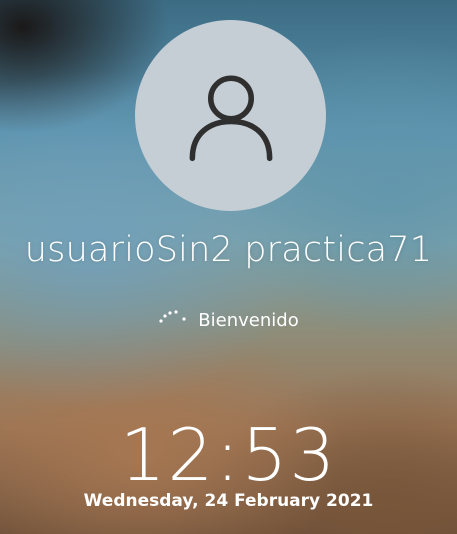 This screenshot has height=534, width=457. I want to click on status-text: Bienvenido, so click(248, 320).